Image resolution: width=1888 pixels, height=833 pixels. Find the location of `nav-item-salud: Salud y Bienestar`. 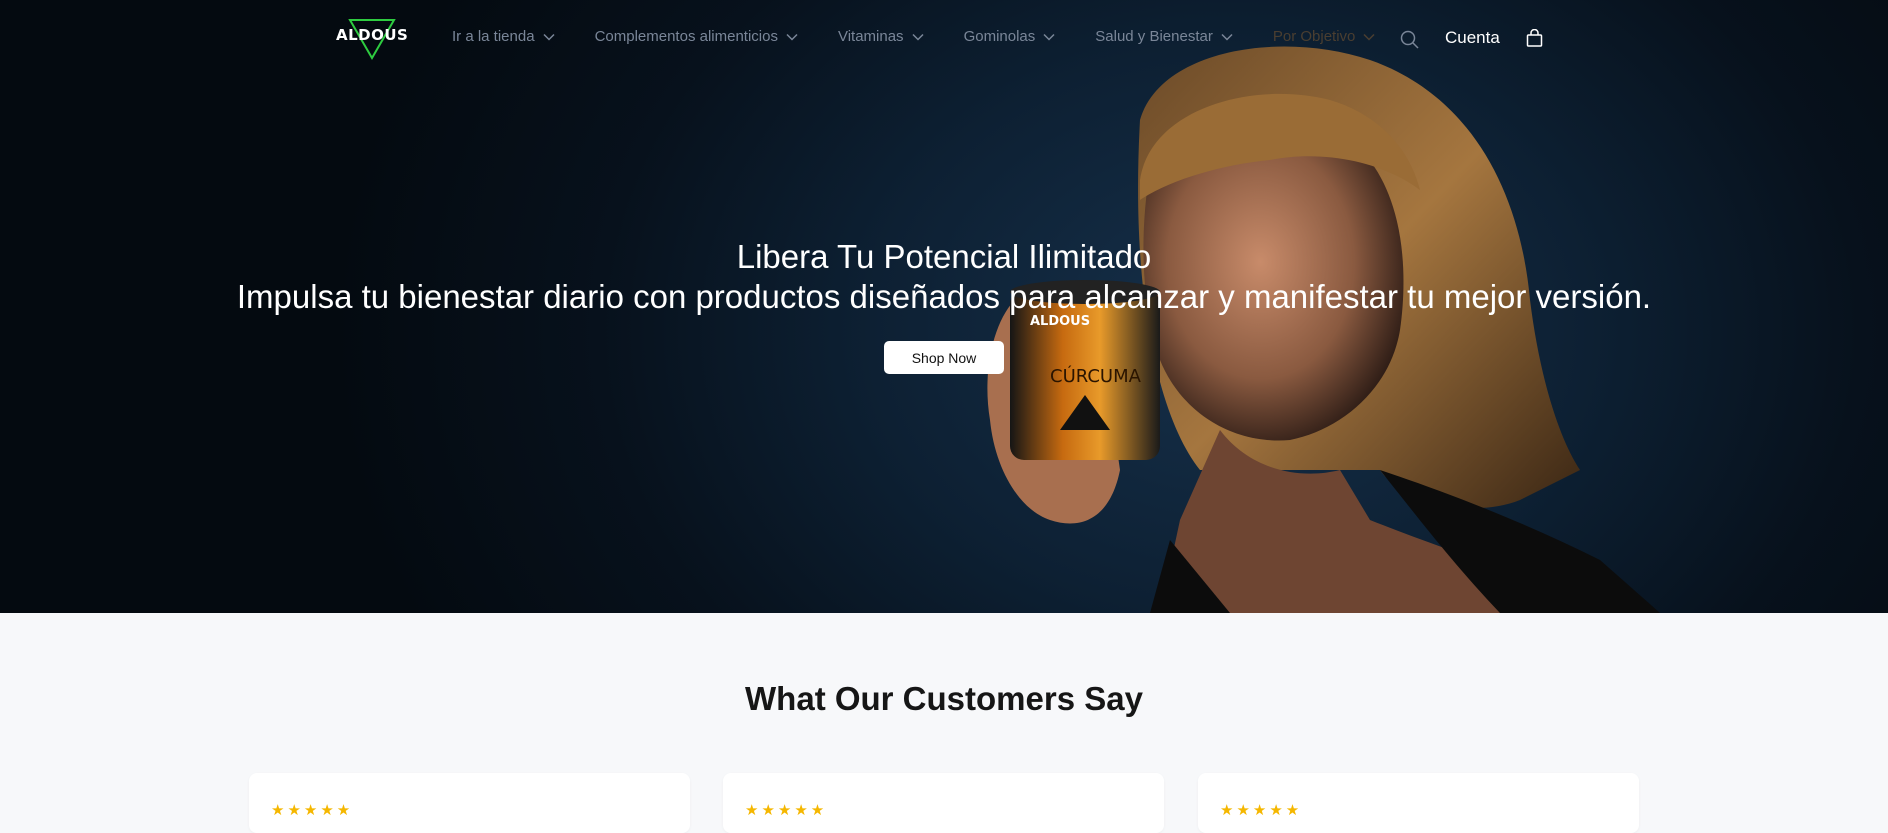

nav-item-salud: Salud y Bienestar is located at coordinates (1164, 36).